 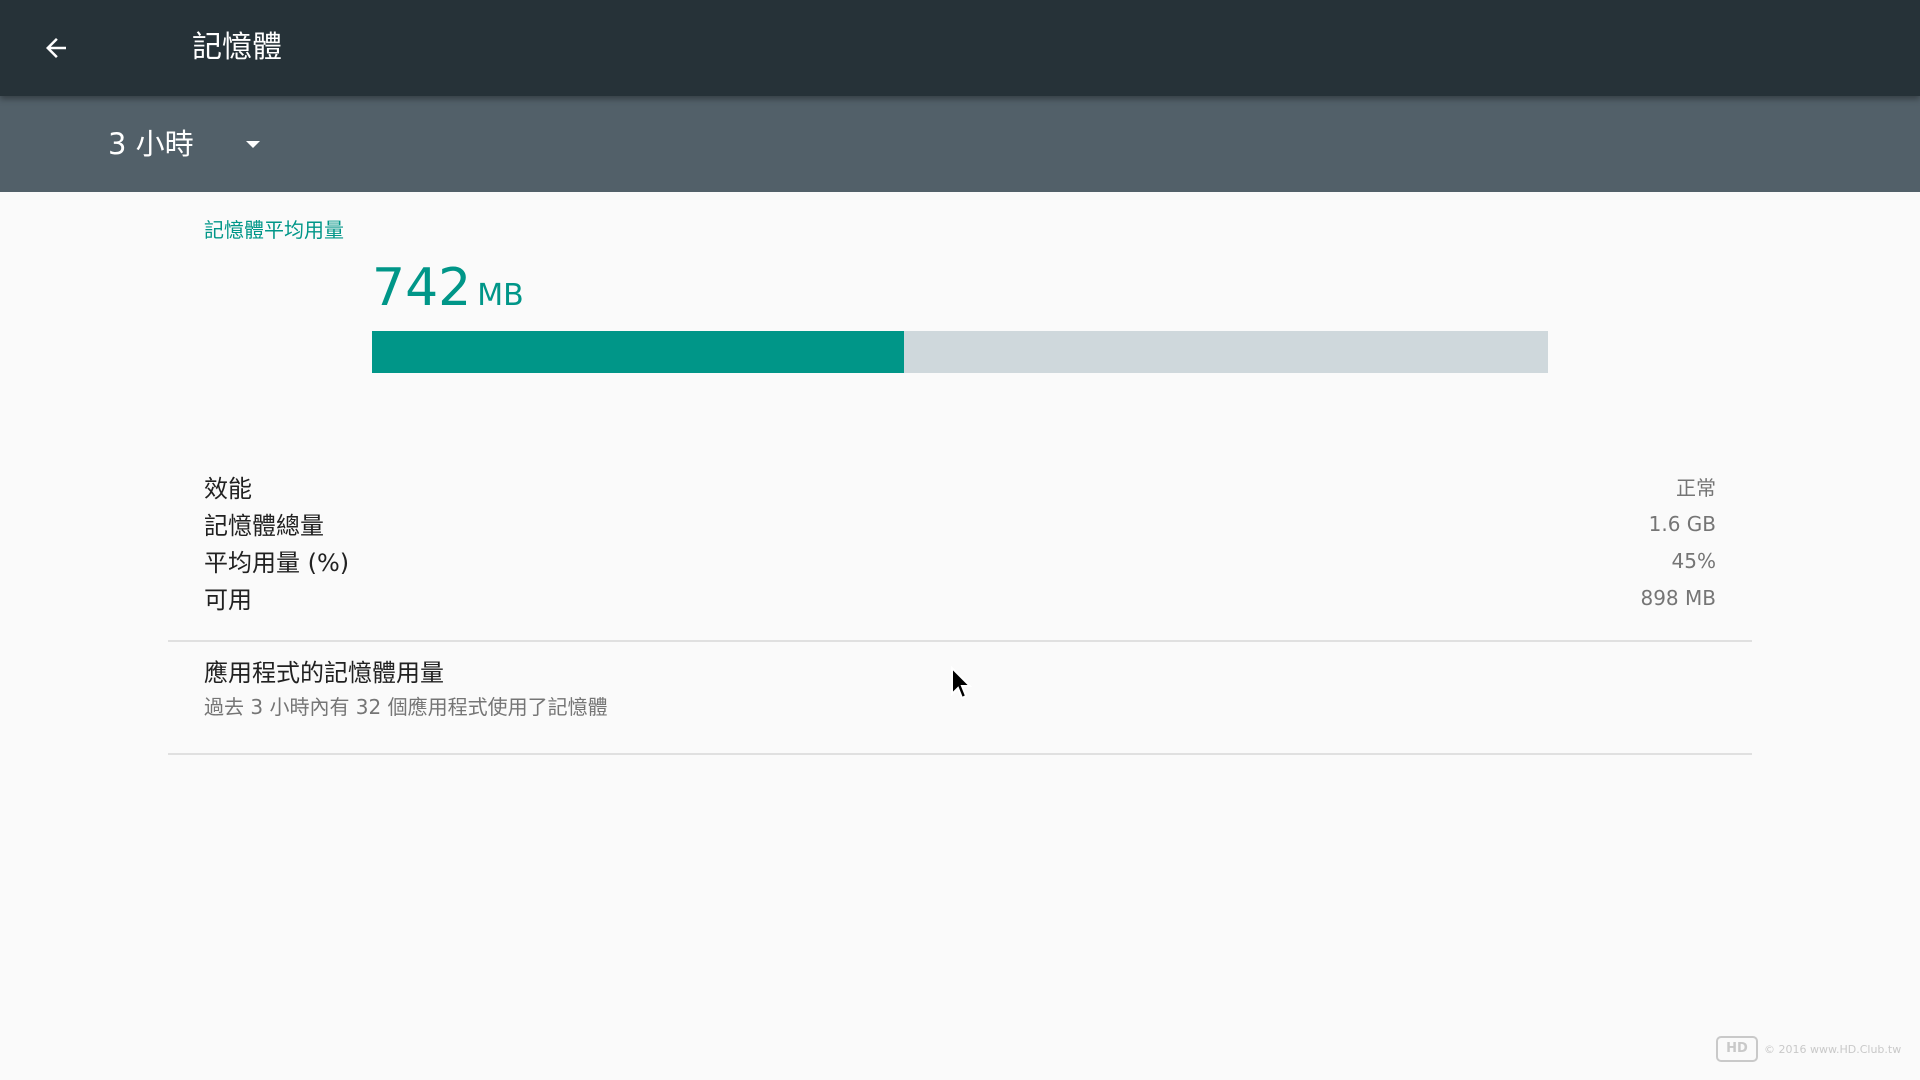 I want to click on watermark: HD © 2016 www.HD.Club.tw, so click(x=1808, y=1049).